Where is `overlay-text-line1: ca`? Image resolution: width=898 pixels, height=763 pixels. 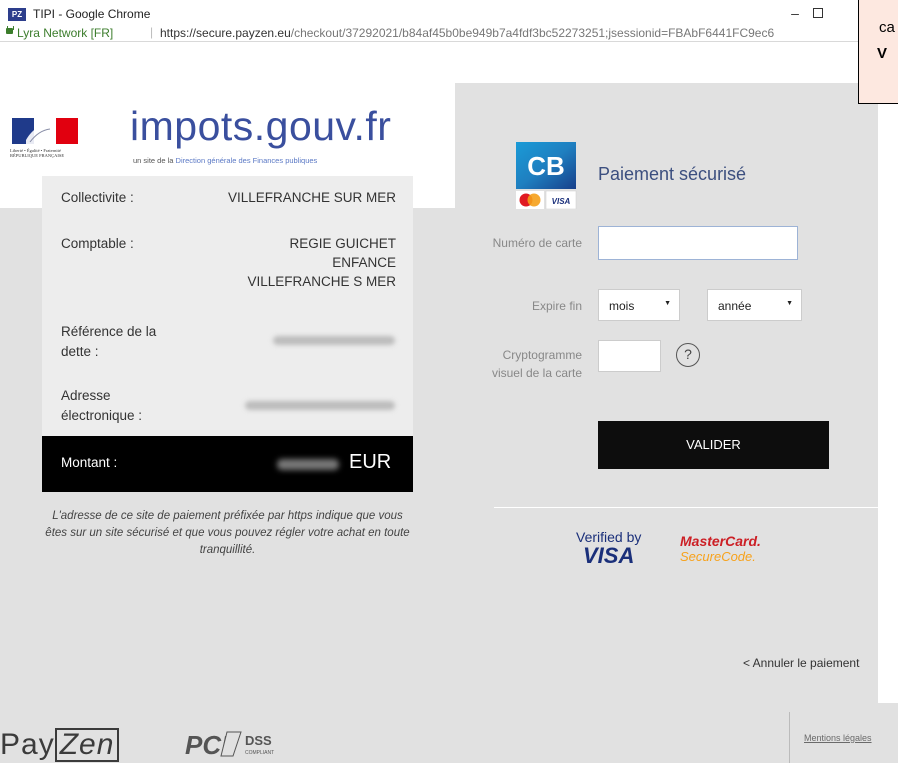
overlay-text-line1: ca is located at coordinates (887, 27).